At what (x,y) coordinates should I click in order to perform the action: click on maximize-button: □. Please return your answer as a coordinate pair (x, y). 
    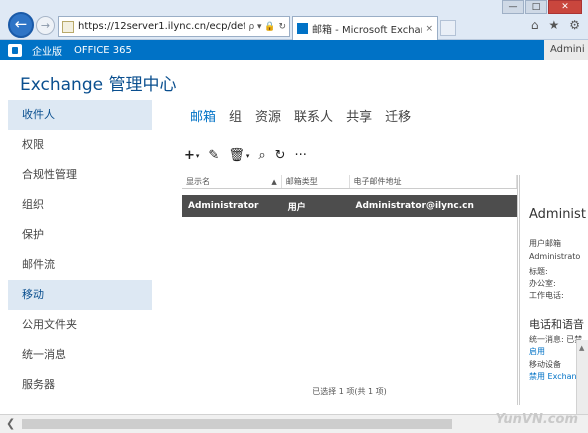
    Looking at the image, I should click on (536, 7).